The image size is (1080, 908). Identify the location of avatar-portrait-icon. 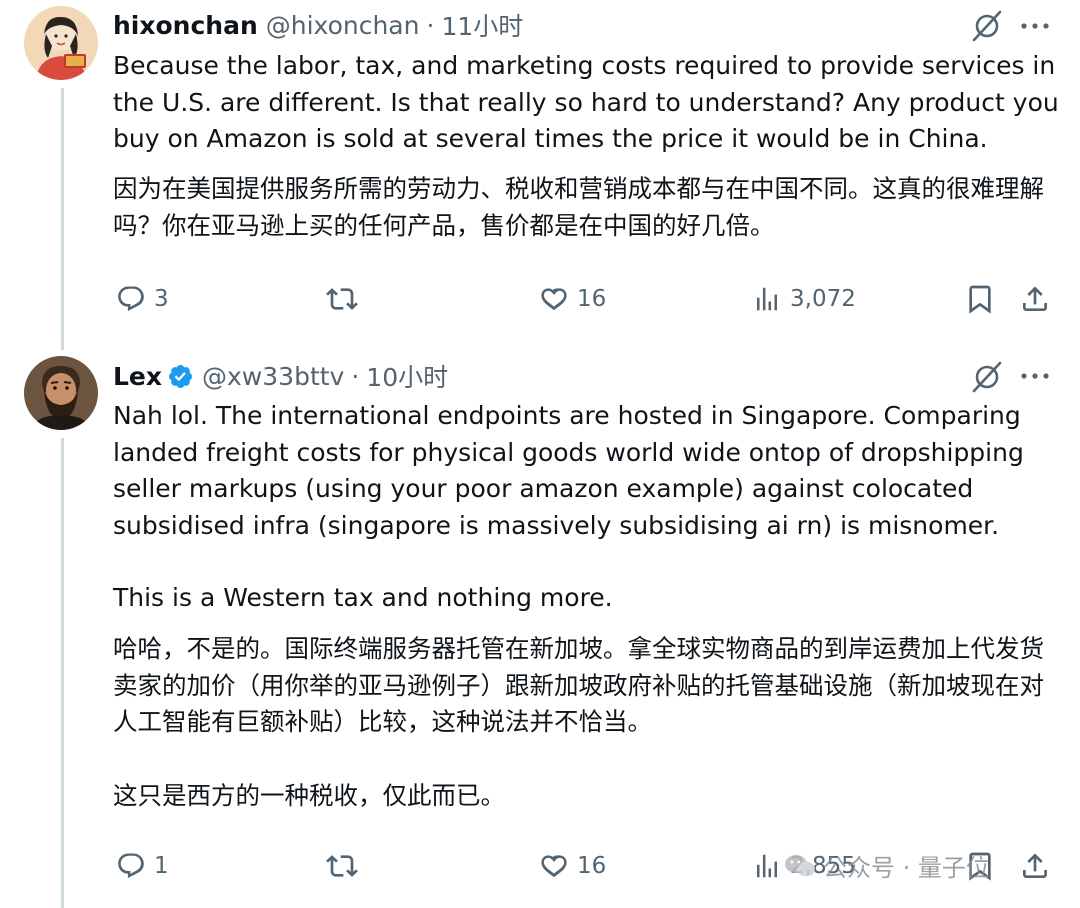
(61, 393).